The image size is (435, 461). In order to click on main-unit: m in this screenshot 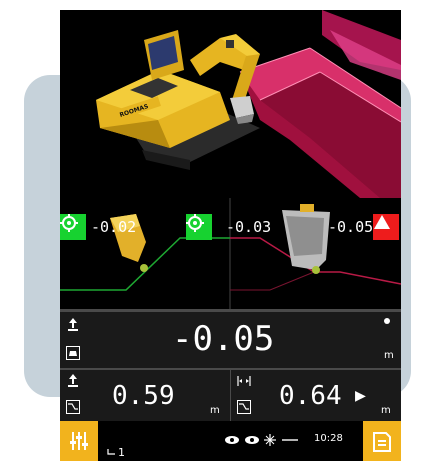, I will do `click(389, 355)`.